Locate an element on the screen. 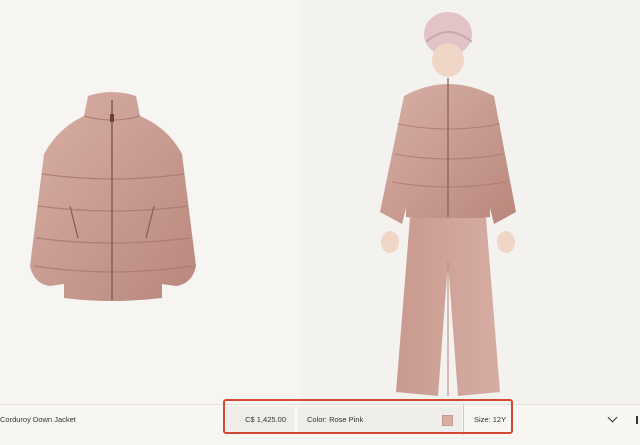 This screenshot has width=640, height=445. chevron-down-icon is located at coordinates (612, 417).